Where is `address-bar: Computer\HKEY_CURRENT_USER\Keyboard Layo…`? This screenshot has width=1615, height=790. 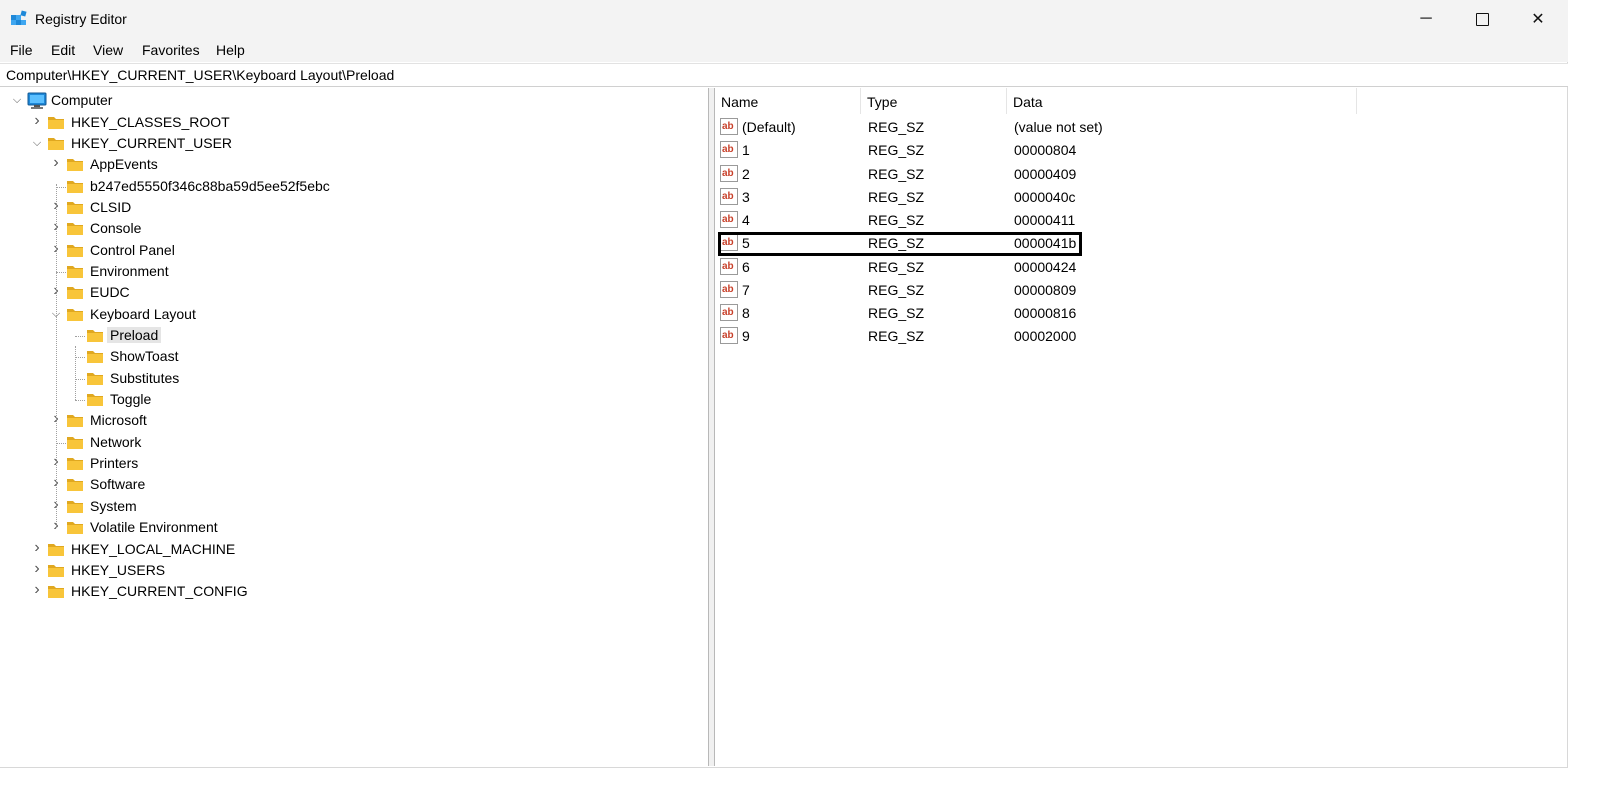
address-bar: Computer\HKEY_CURRENT_USER\Keyboard Layo… is located at coordinates (784, 75).